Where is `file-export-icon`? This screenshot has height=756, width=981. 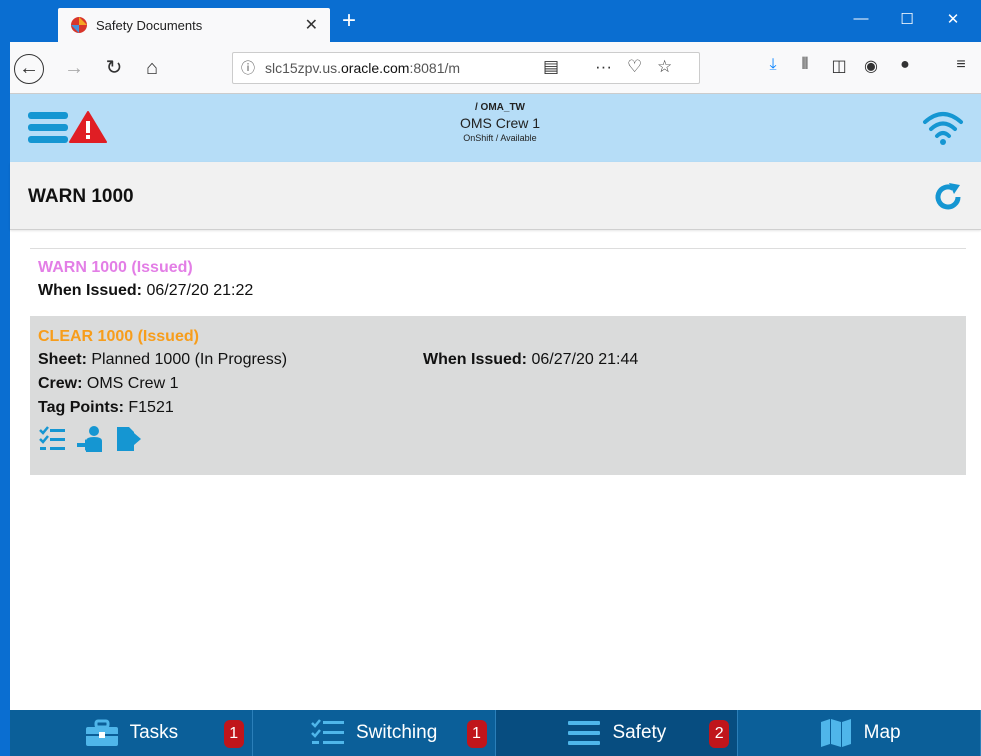
file-export-icon is located at coordinates (128, 439).